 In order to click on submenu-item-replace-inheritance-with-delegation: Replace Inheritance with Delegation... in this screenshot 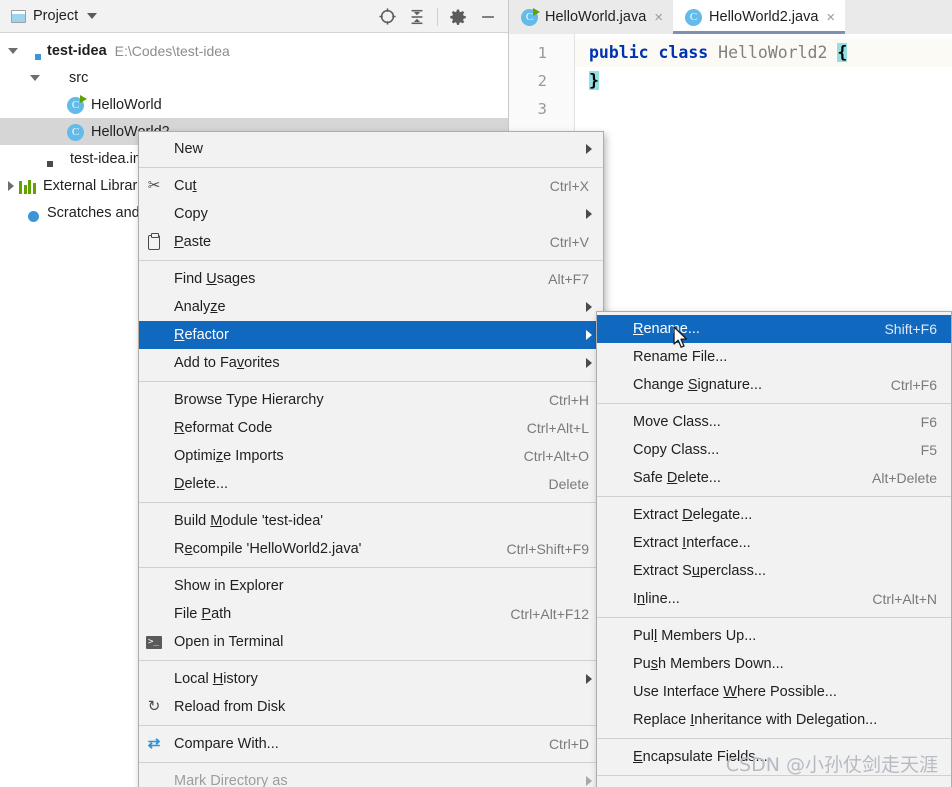, I will do `click(774, 720)`.